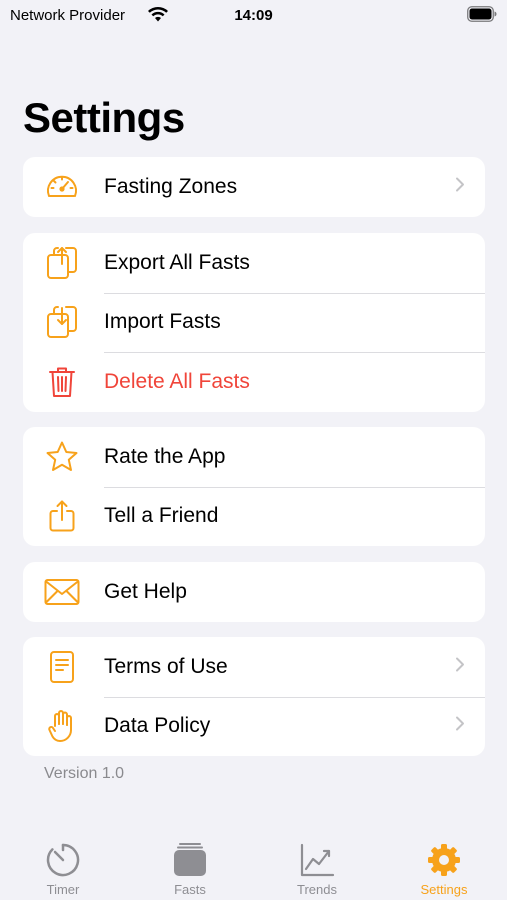 The image size is (507, 900). Describe the element at coordinates (177, 381) in the screenshot. I see `row-label: Delete All Fasts` at that location.